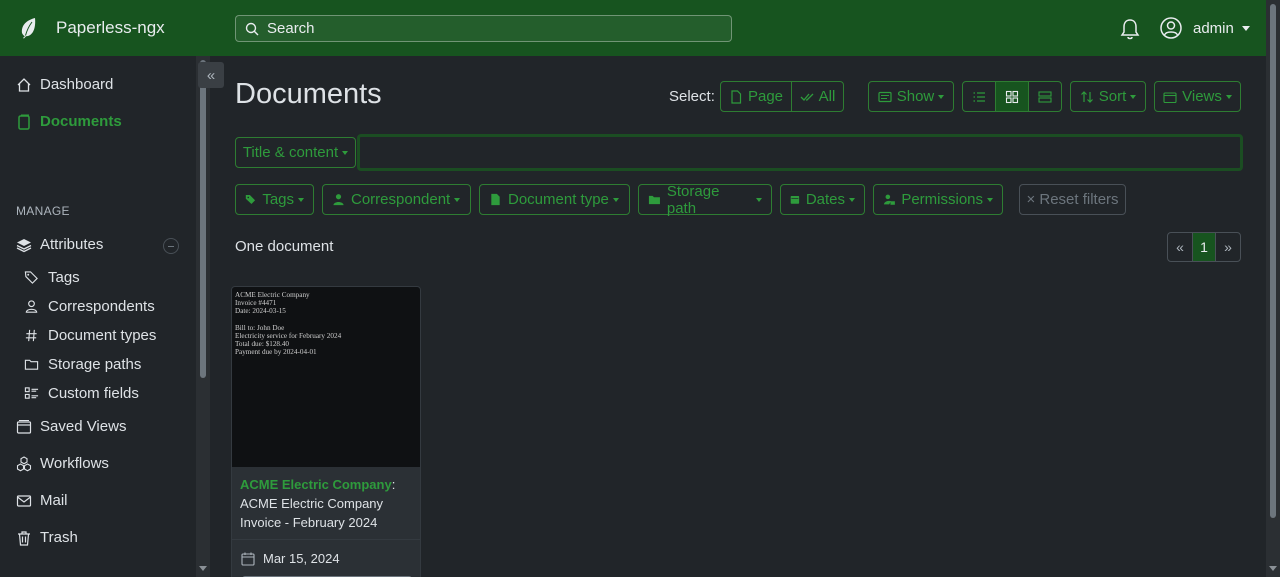  What do you see at coordinates (31, 393) in the screenshot?
I see `list-ui-icon` at bounding box center [31, 393].